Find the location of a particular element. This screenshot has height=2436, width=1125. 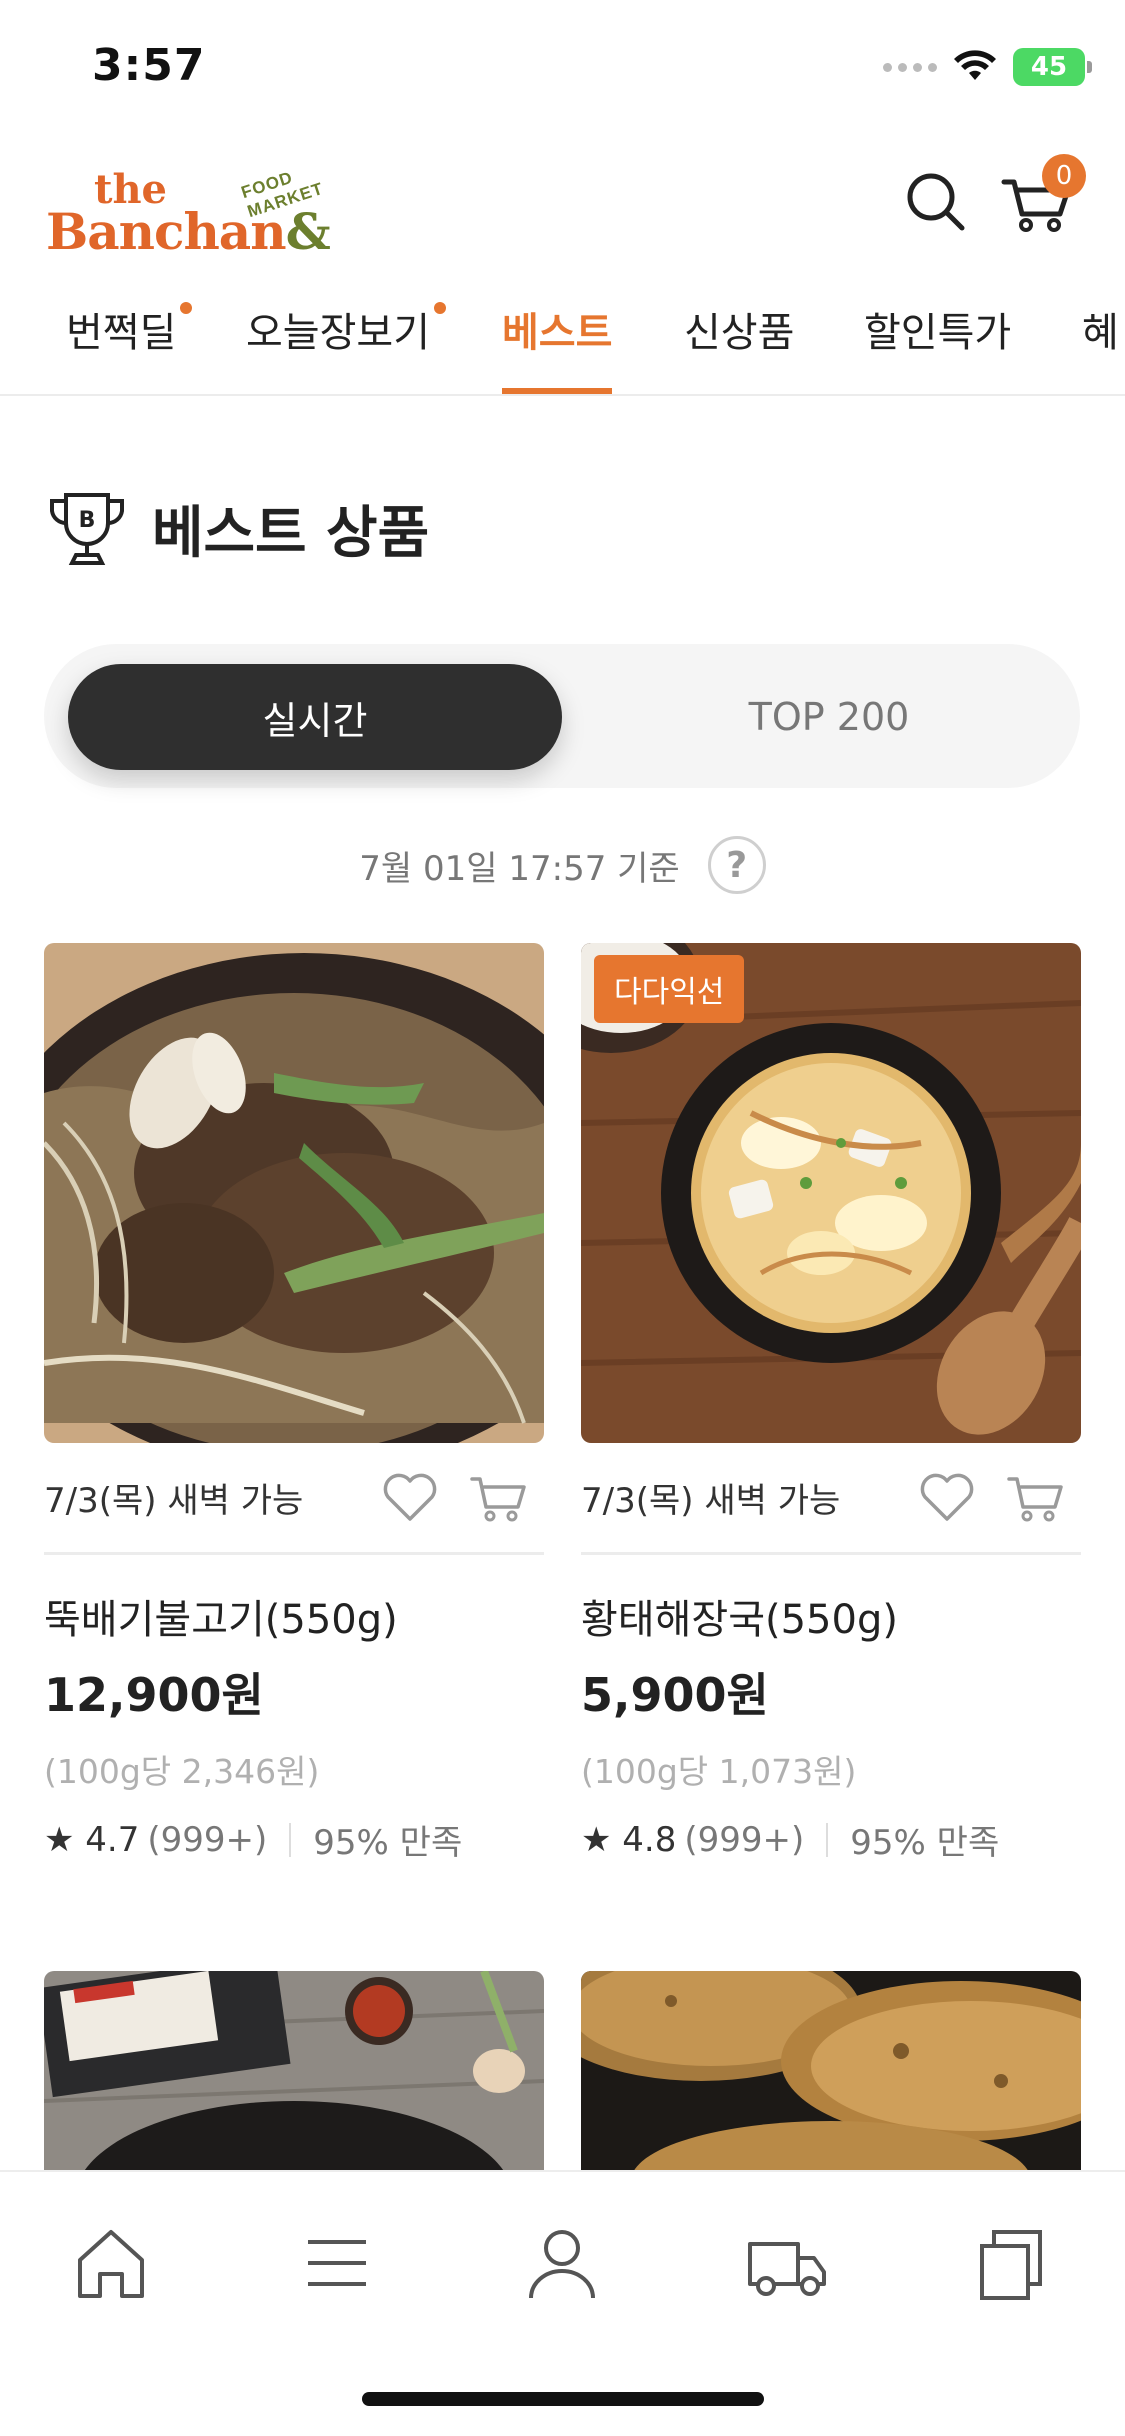

trophy-icon: B is located at coordinates (87, 528).